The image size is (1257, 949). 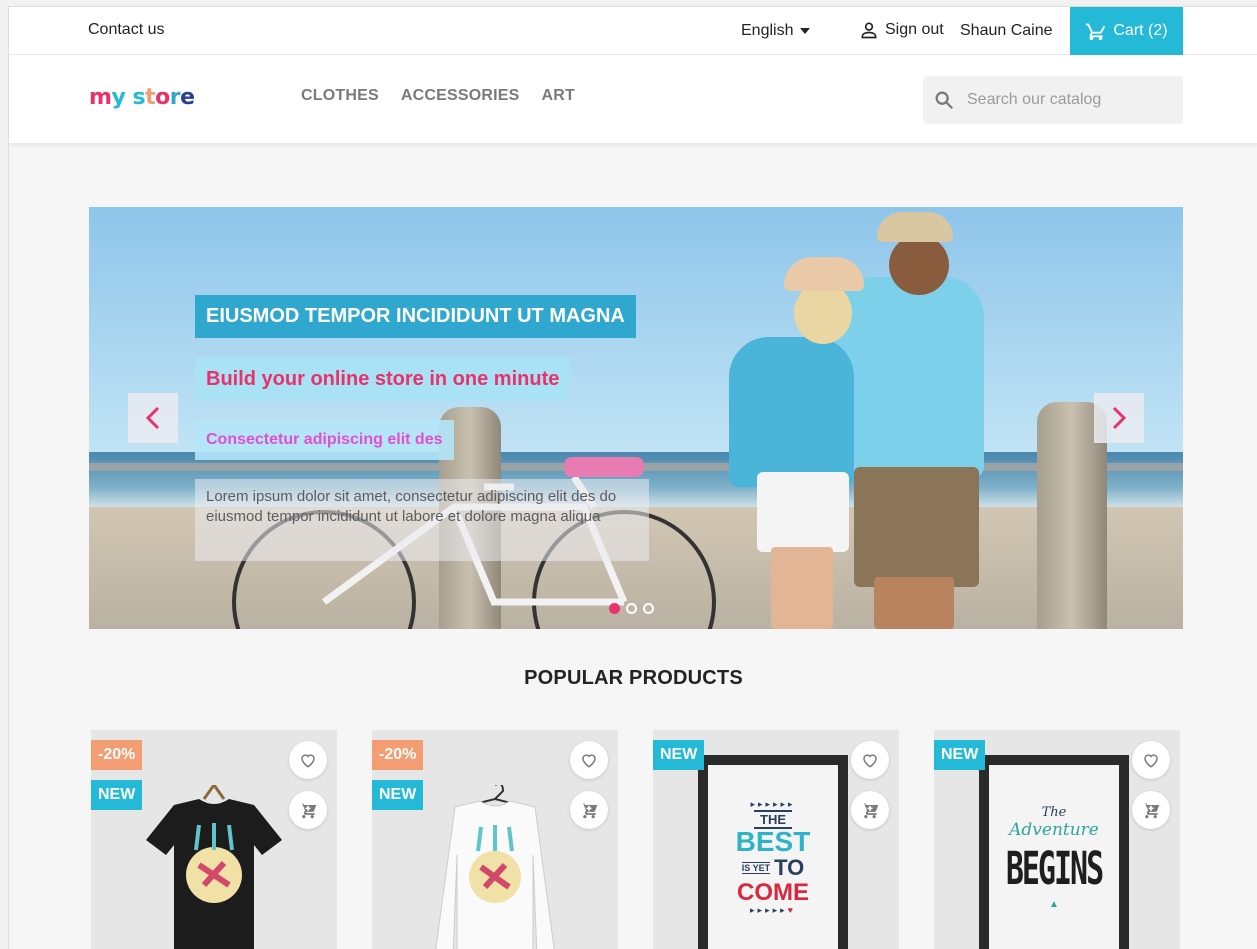 What do you see at coordinates (773, 892) in the screenshot?
I see `poster-line: COME` at bounding box center [773, 892].